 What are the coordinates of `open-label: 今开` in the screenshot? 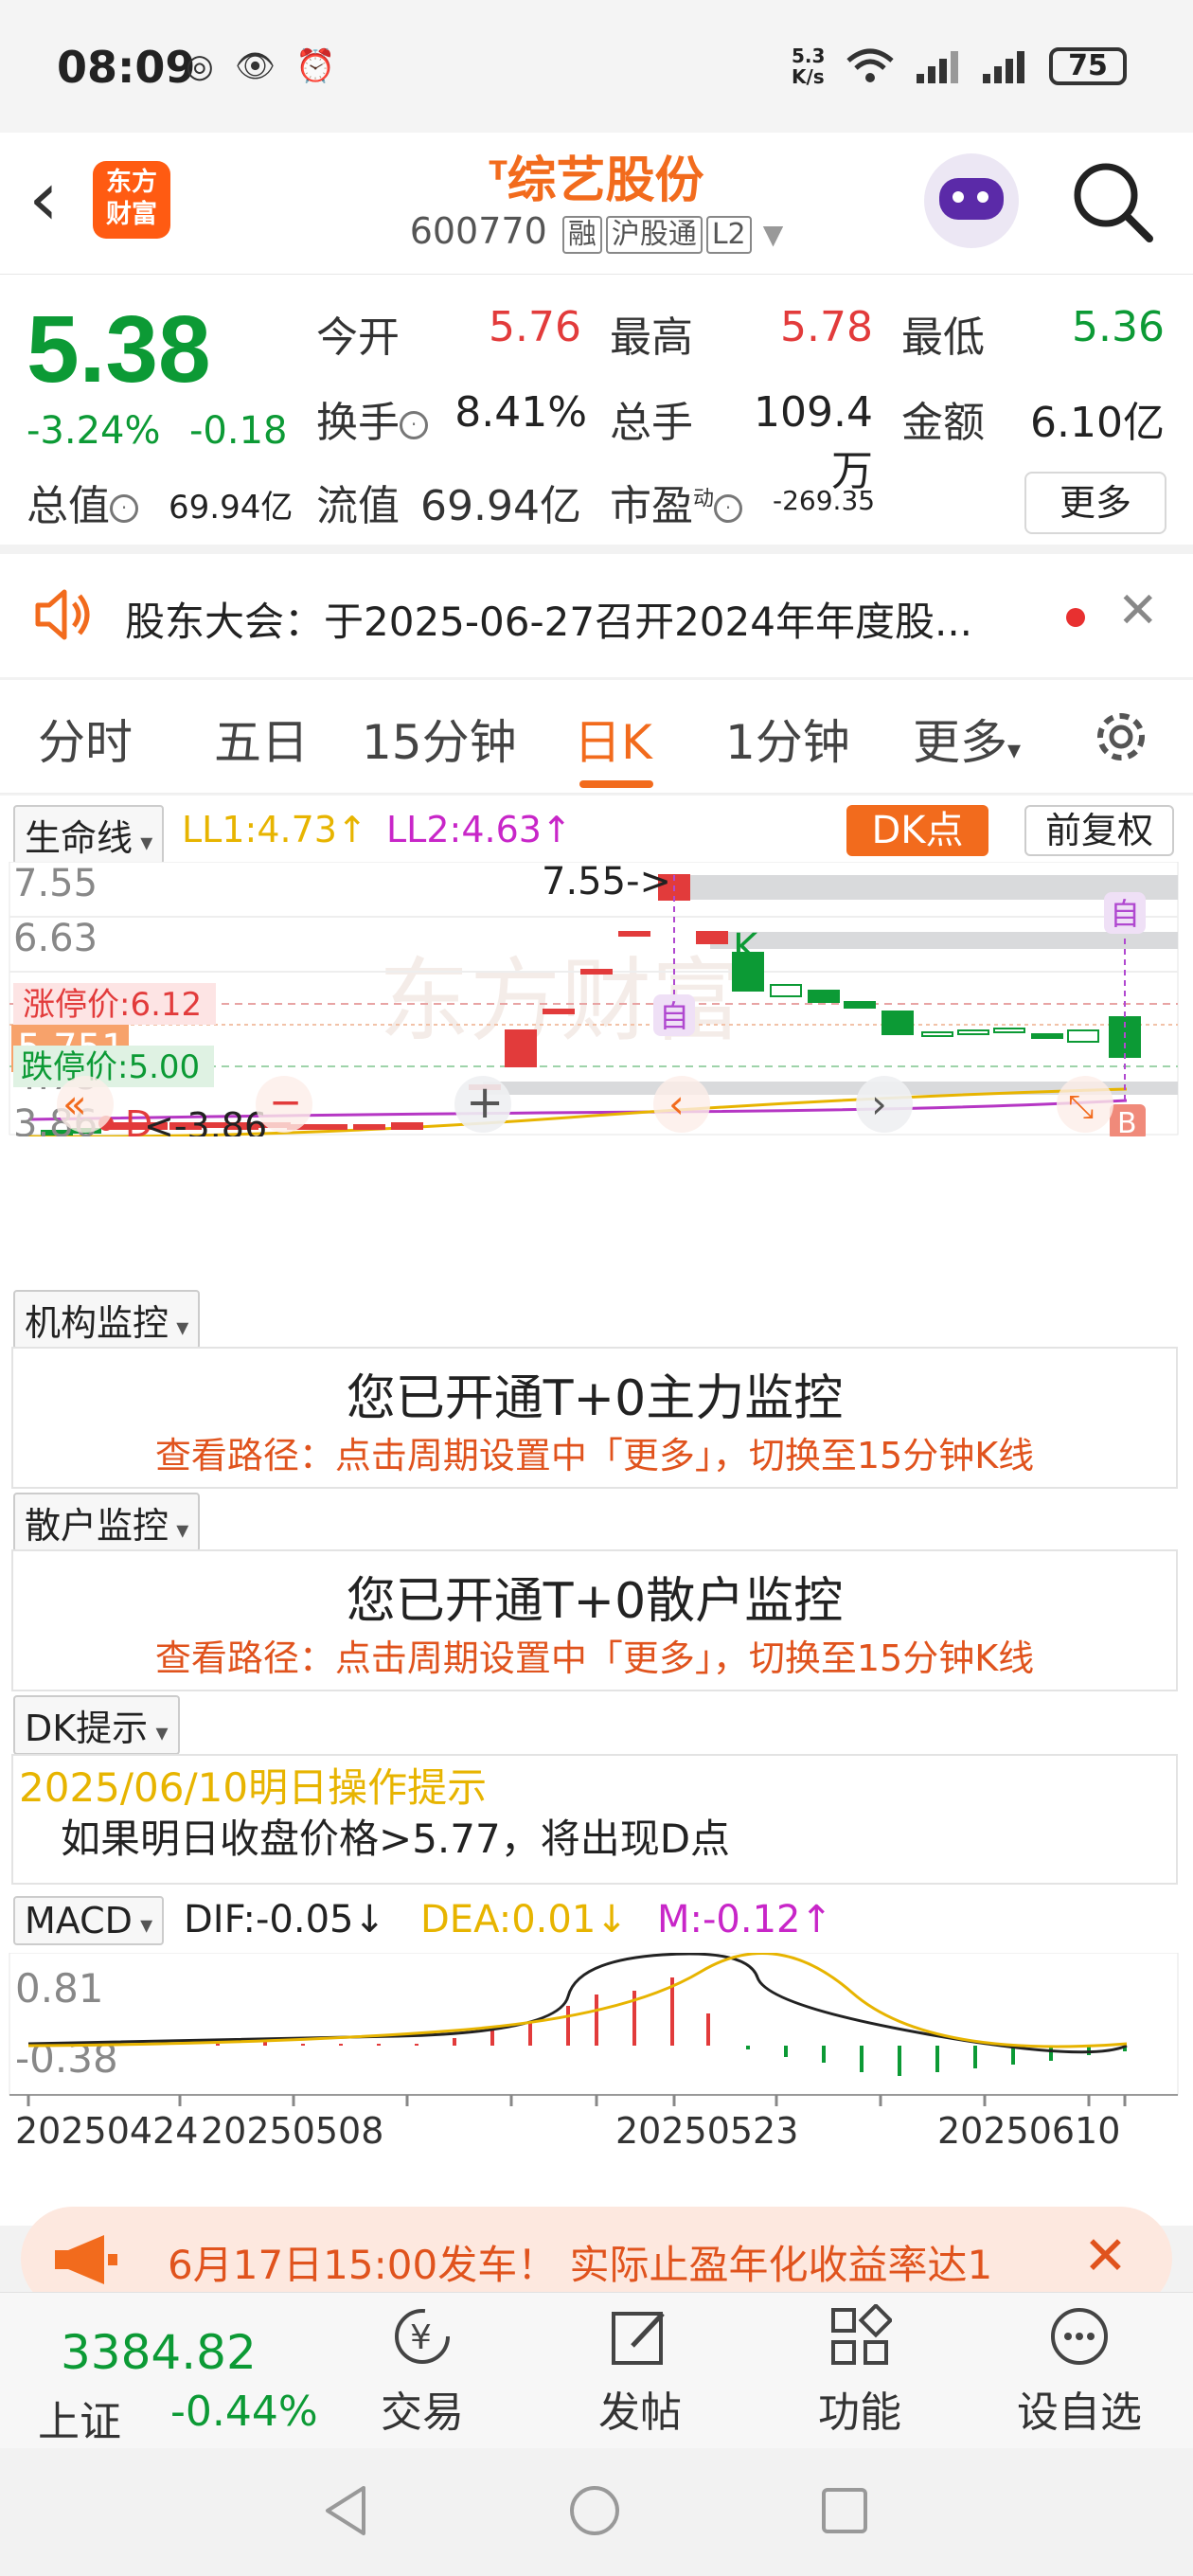 It's located at (358, 337).